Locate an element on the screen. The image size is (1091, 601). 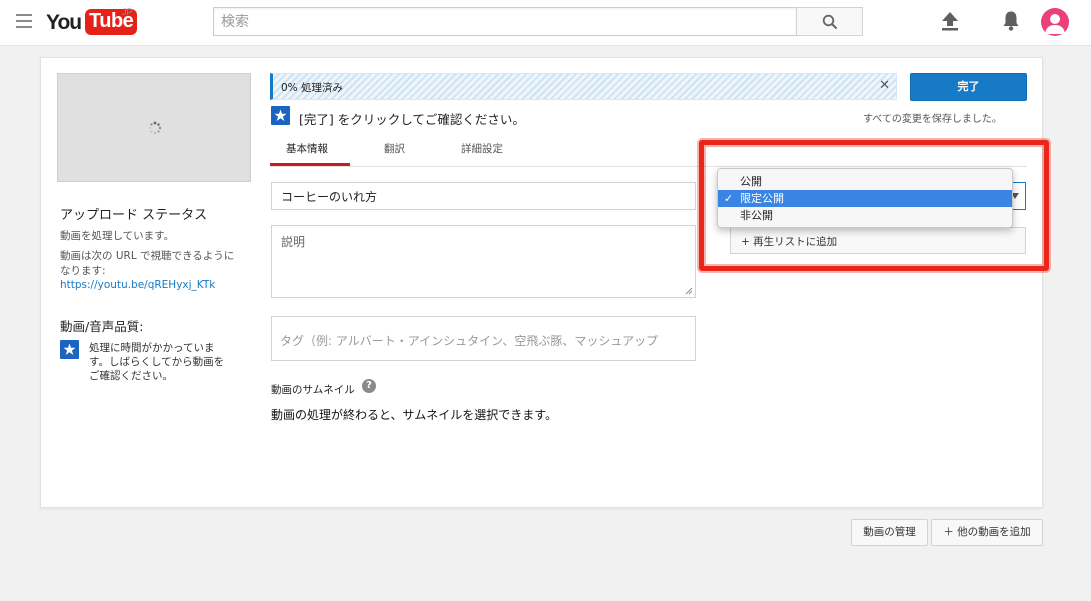
processing-text: 動画を処理しています。 is located at coordinates (117, 236).